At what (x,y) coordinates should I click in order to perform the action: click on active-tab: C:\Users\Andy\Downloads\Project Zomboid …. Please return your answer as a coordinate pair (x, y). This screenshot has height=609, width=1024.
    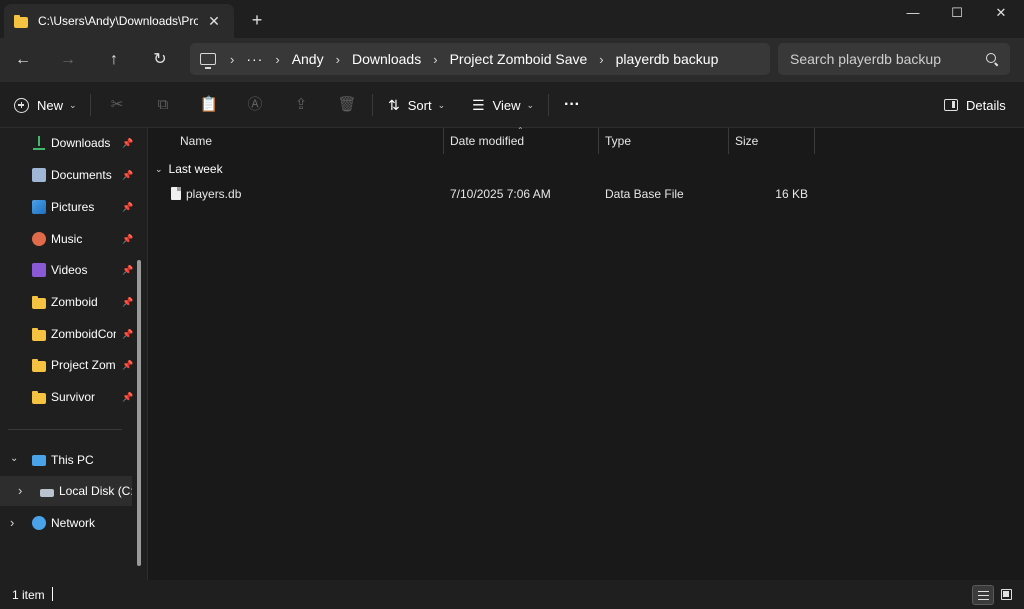
    Looking at the image, I should click on (119, 21).